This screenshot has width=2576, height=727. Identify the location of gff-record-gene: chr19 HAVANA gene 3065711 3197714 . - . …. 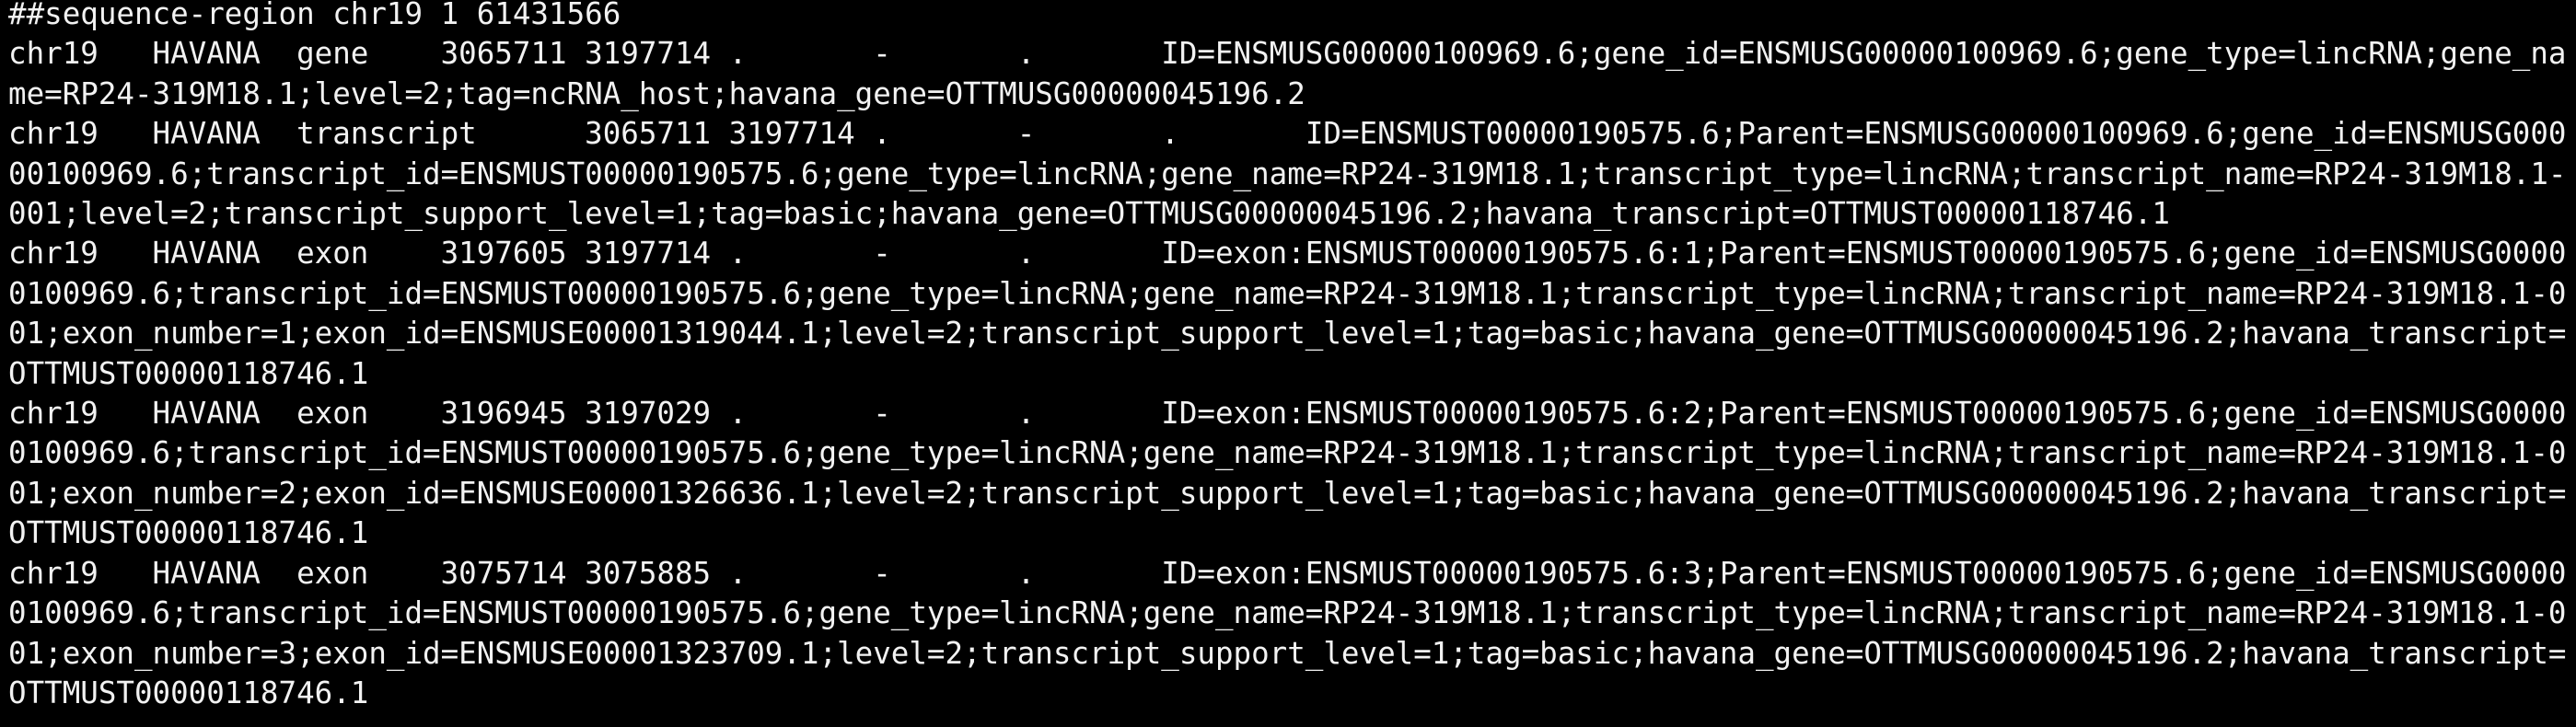
(1287, 73).